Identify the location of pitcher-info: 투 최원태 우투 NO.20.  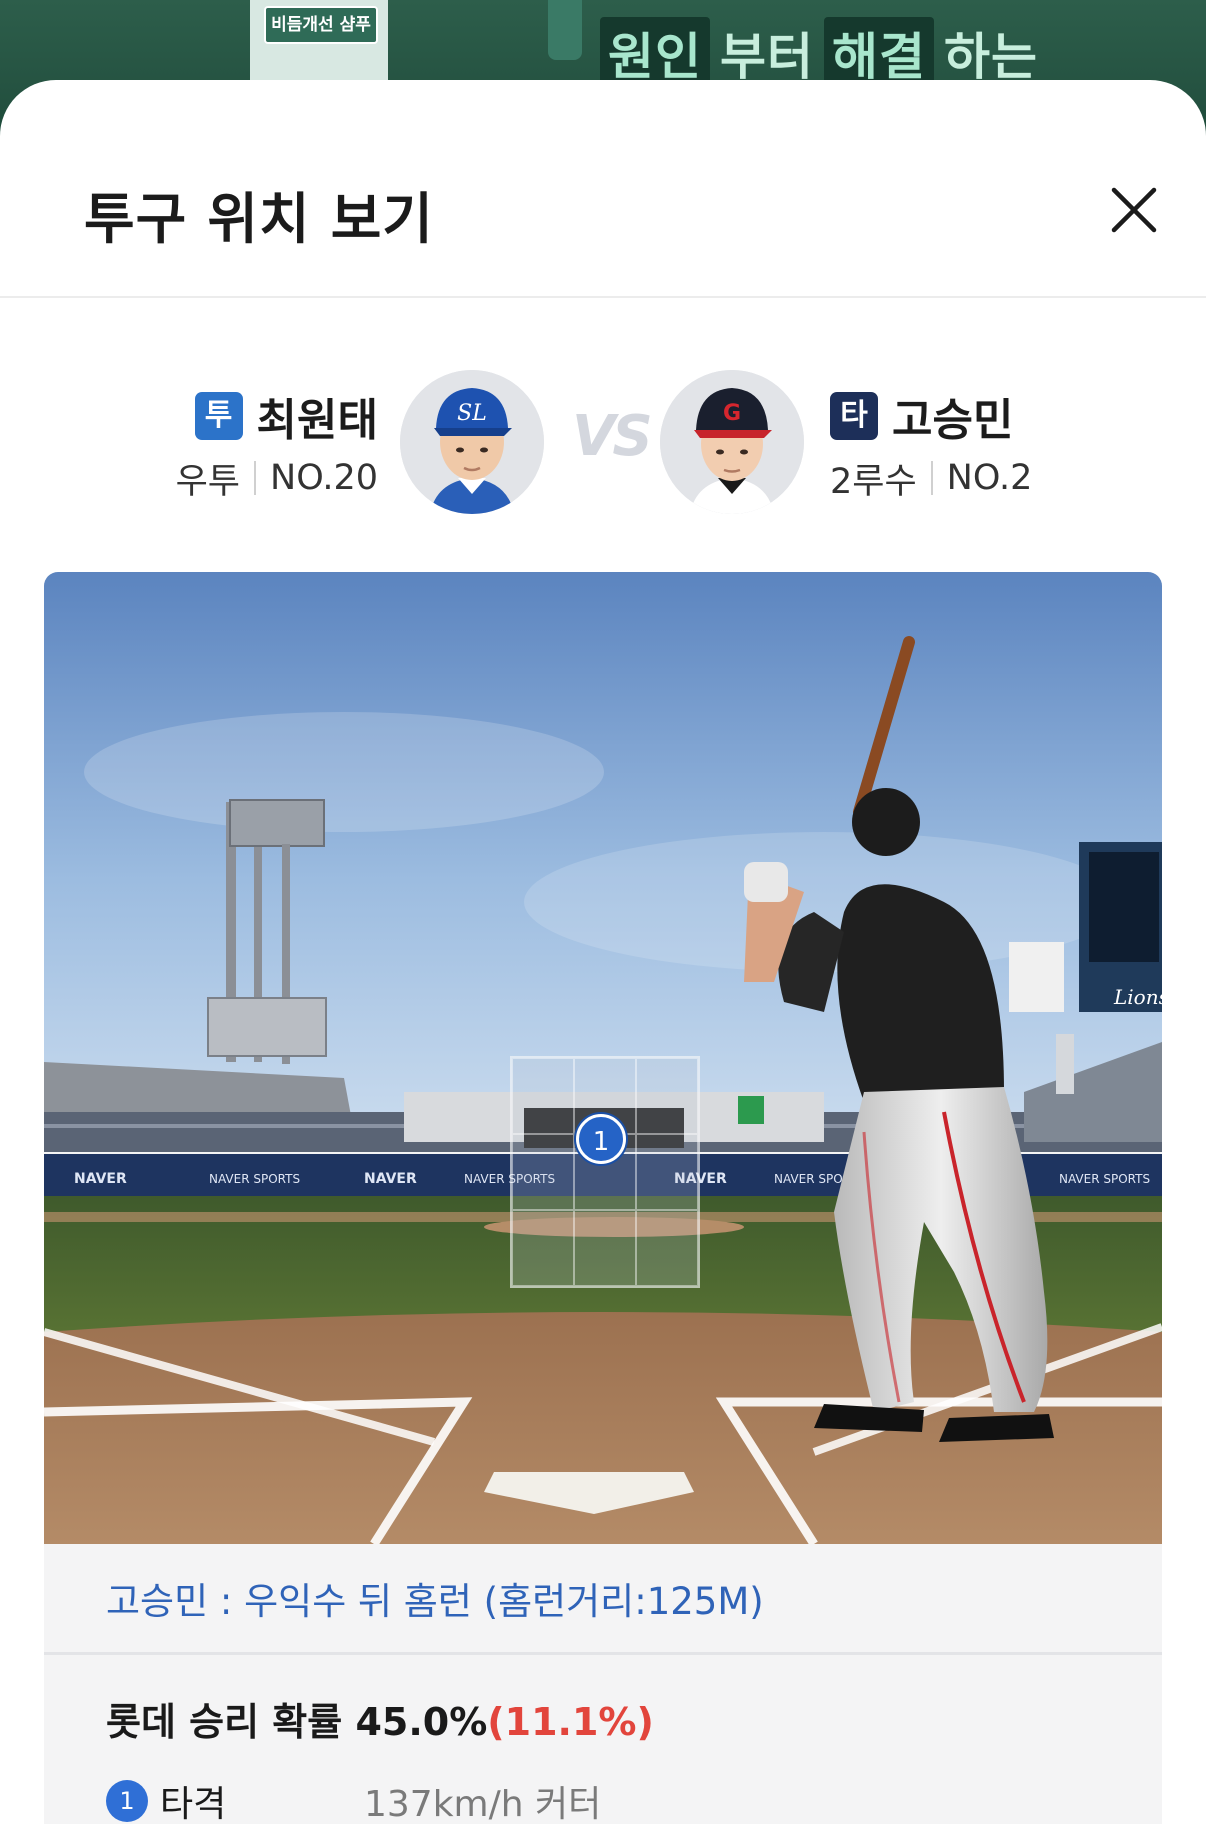
(277, 445).